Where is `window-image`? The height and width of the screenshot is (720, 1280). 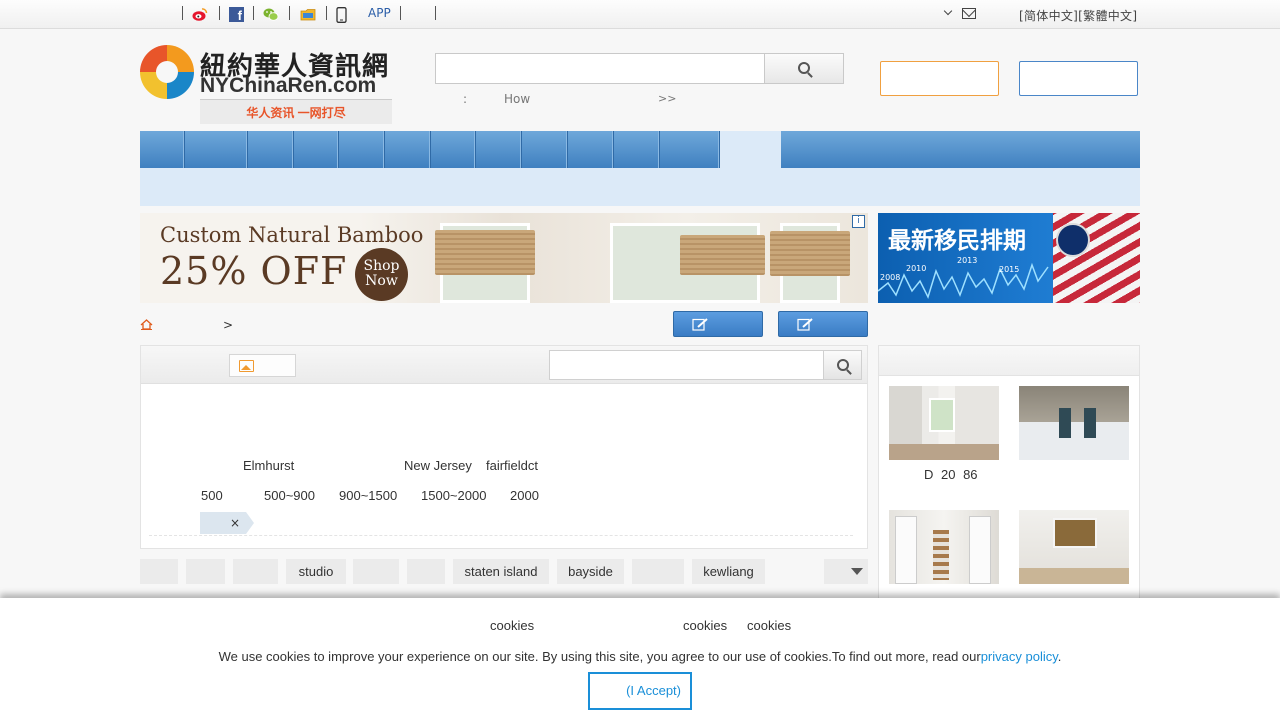
window-image is located at coordinates (1075, 533).